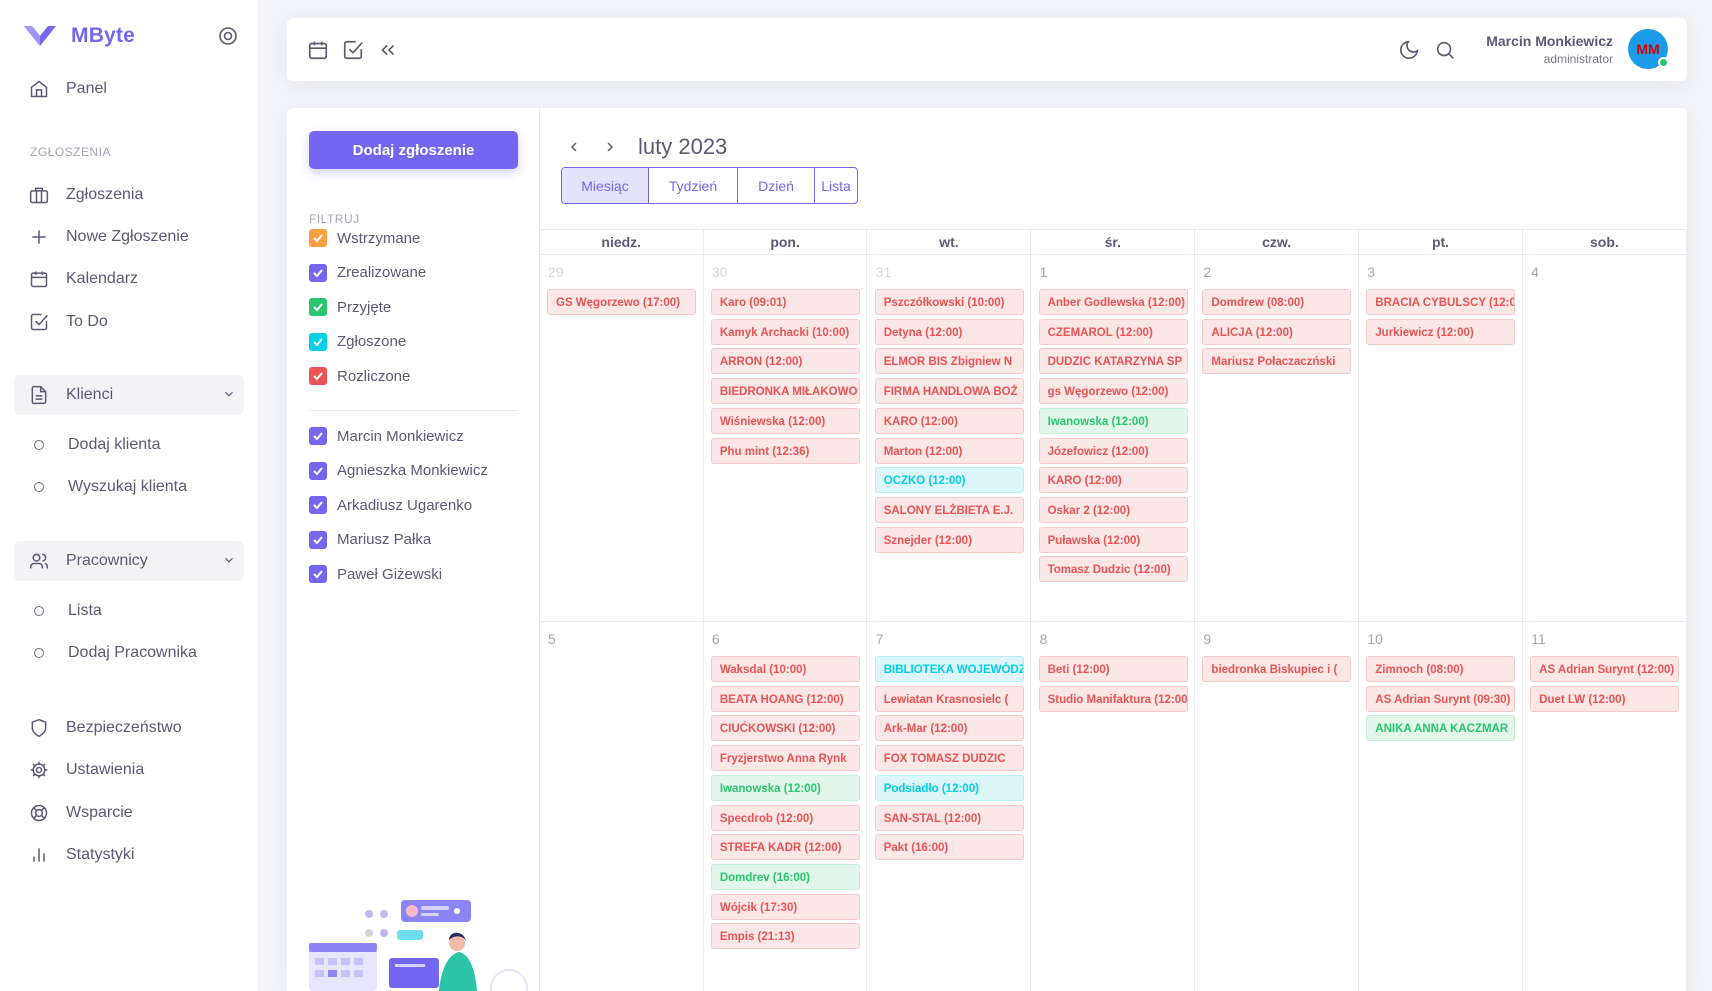  I want to click on view-month-button: Miesiąc, so click(605, 185).